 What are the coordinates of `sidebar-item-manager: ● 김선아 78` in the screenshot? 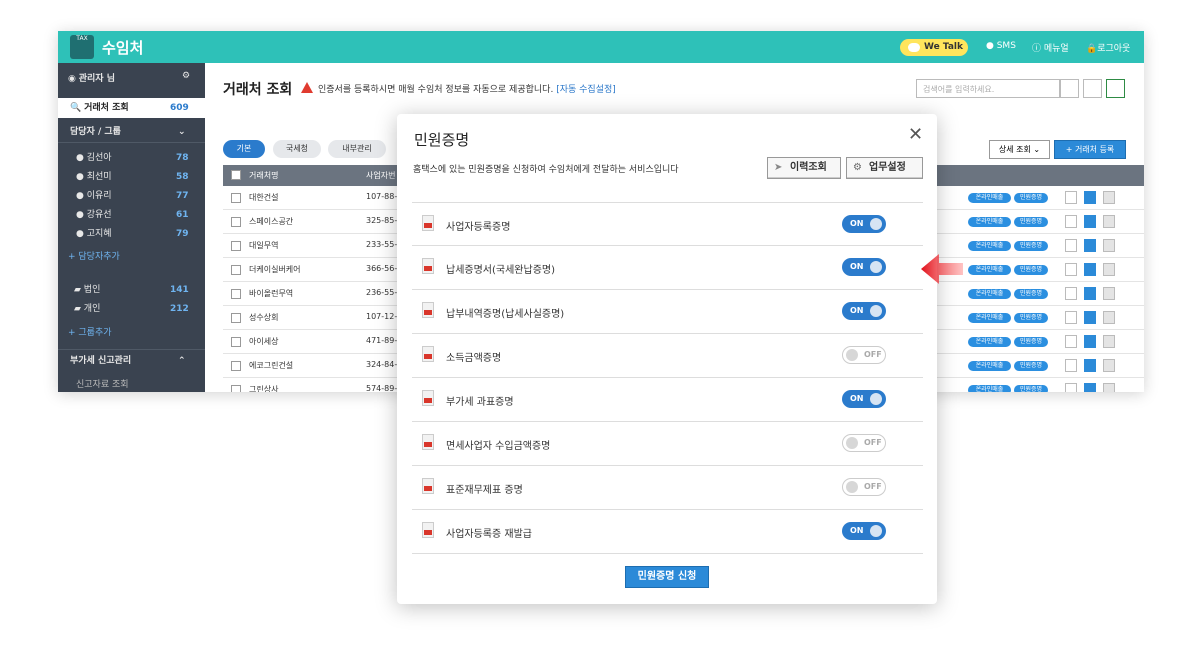 It's located at (131, 158).